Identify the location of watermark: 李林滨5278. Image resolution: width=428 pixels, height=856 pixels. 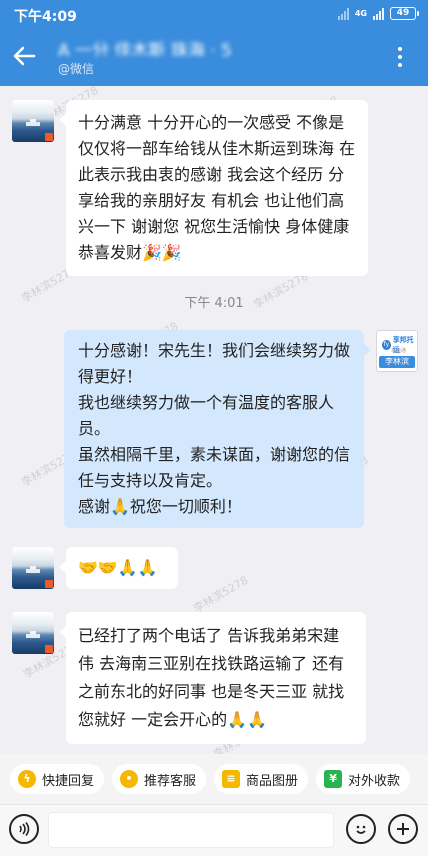
(221, 594).